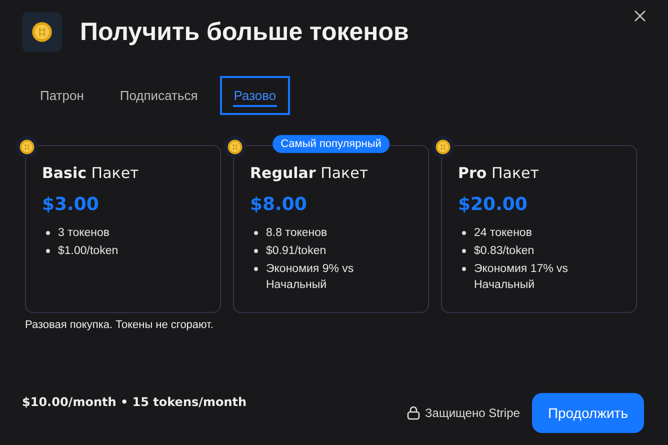  Describe the element at coordinates (244, 32) in the screenshot. I see `dialog-title: Получить больше токенов` at that location.